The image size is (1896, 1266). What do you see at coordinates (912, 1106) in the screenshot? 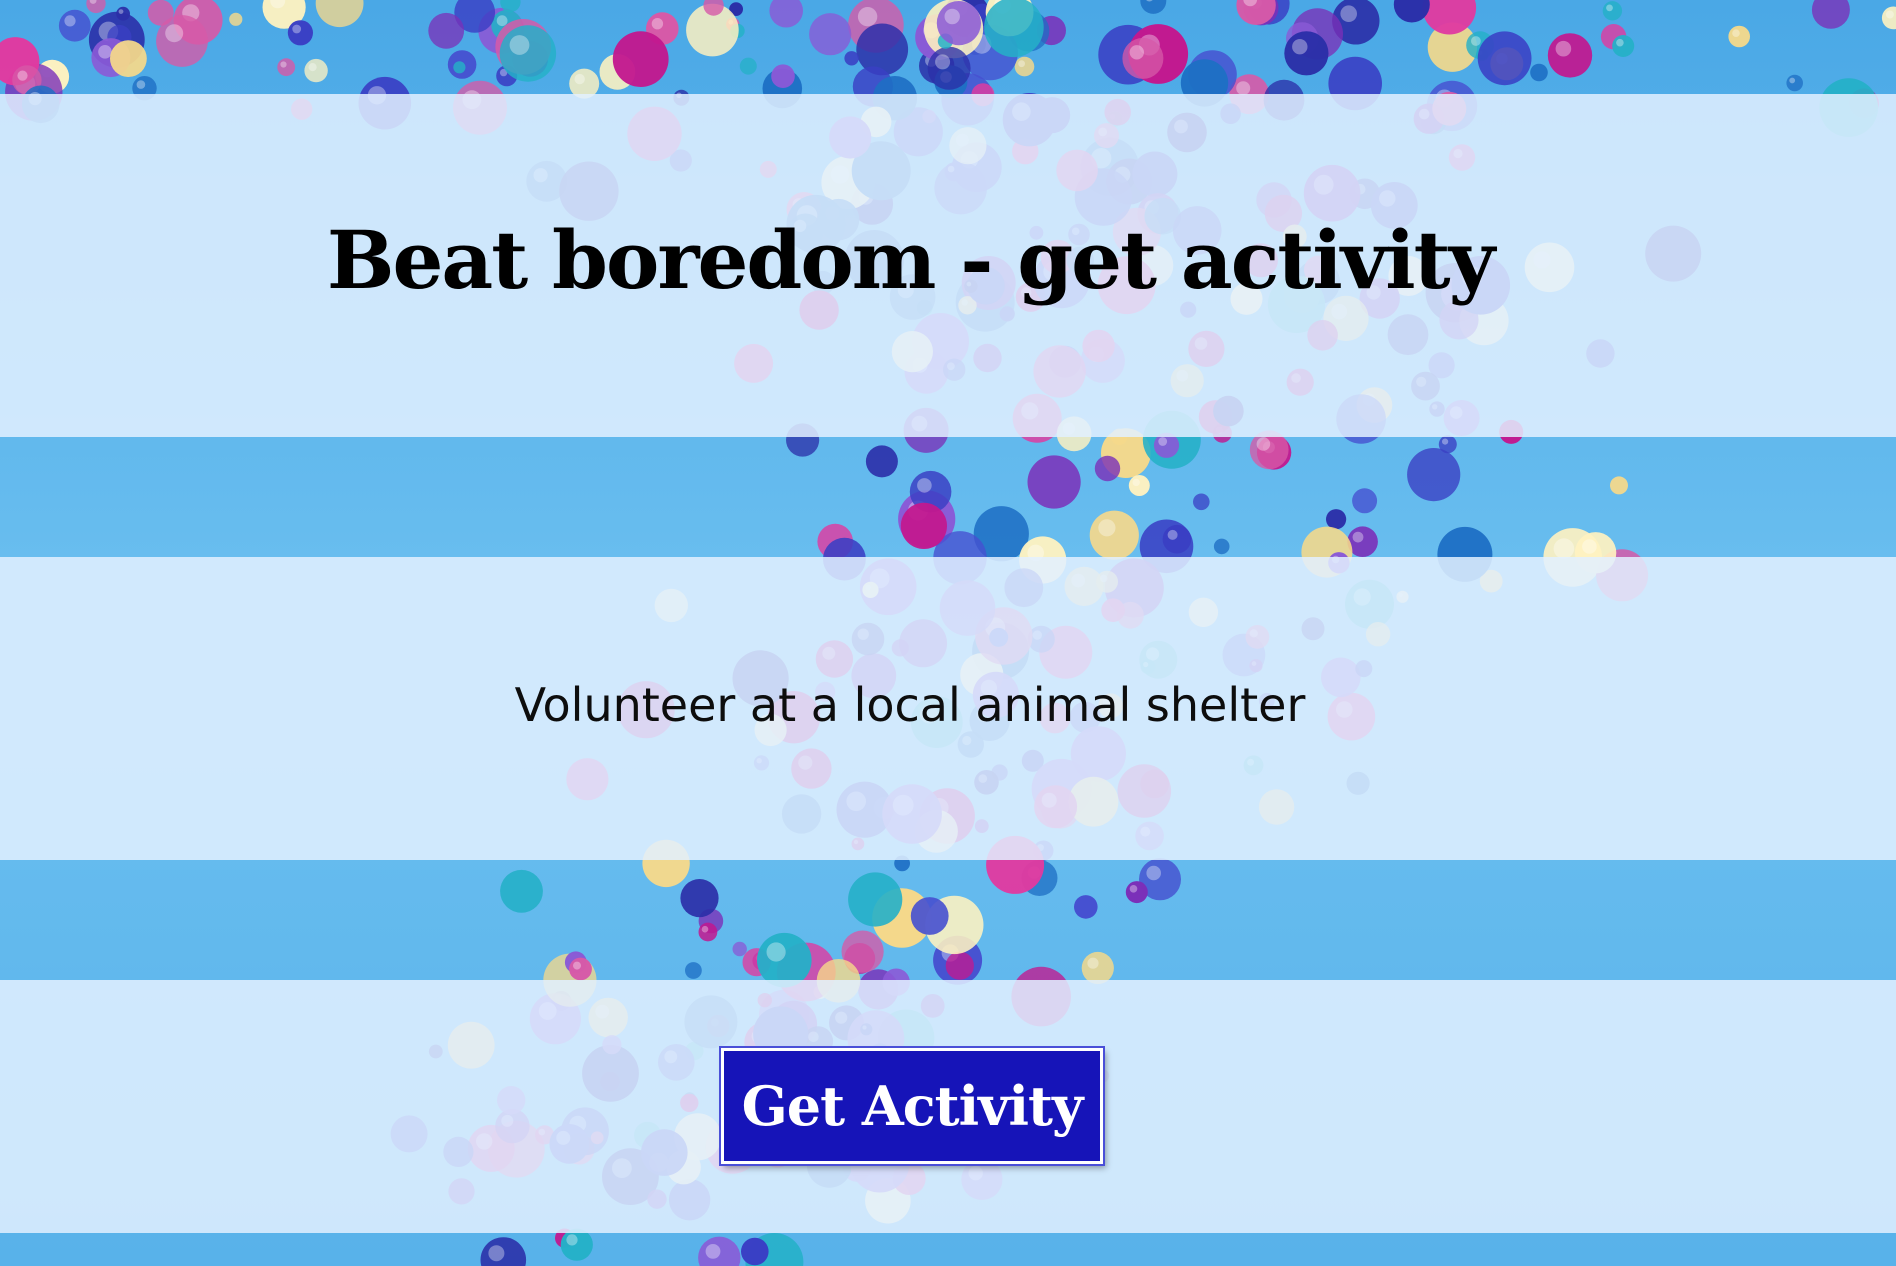
I see `get-activity-button: Get Activity` at bounding box center [912, 1106].